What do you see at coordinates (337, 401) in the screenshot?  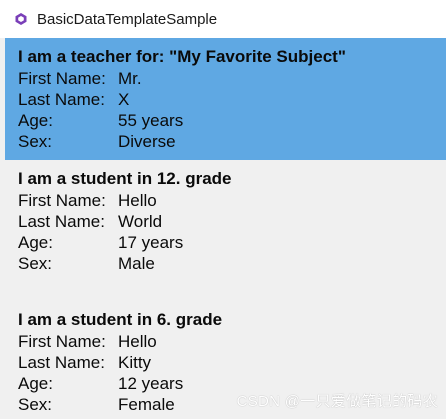 I see `watermark-text: CSDN @一只爱做笔记的码农` at bounding box center [337, 401].